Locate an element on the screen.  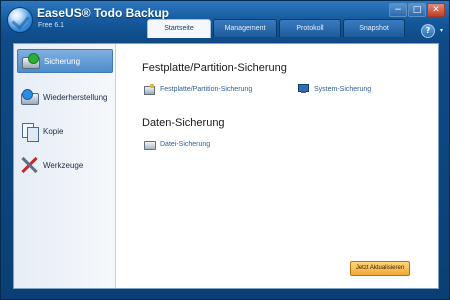
link-label: System-Sicherung is located at coordinates (343, 89).